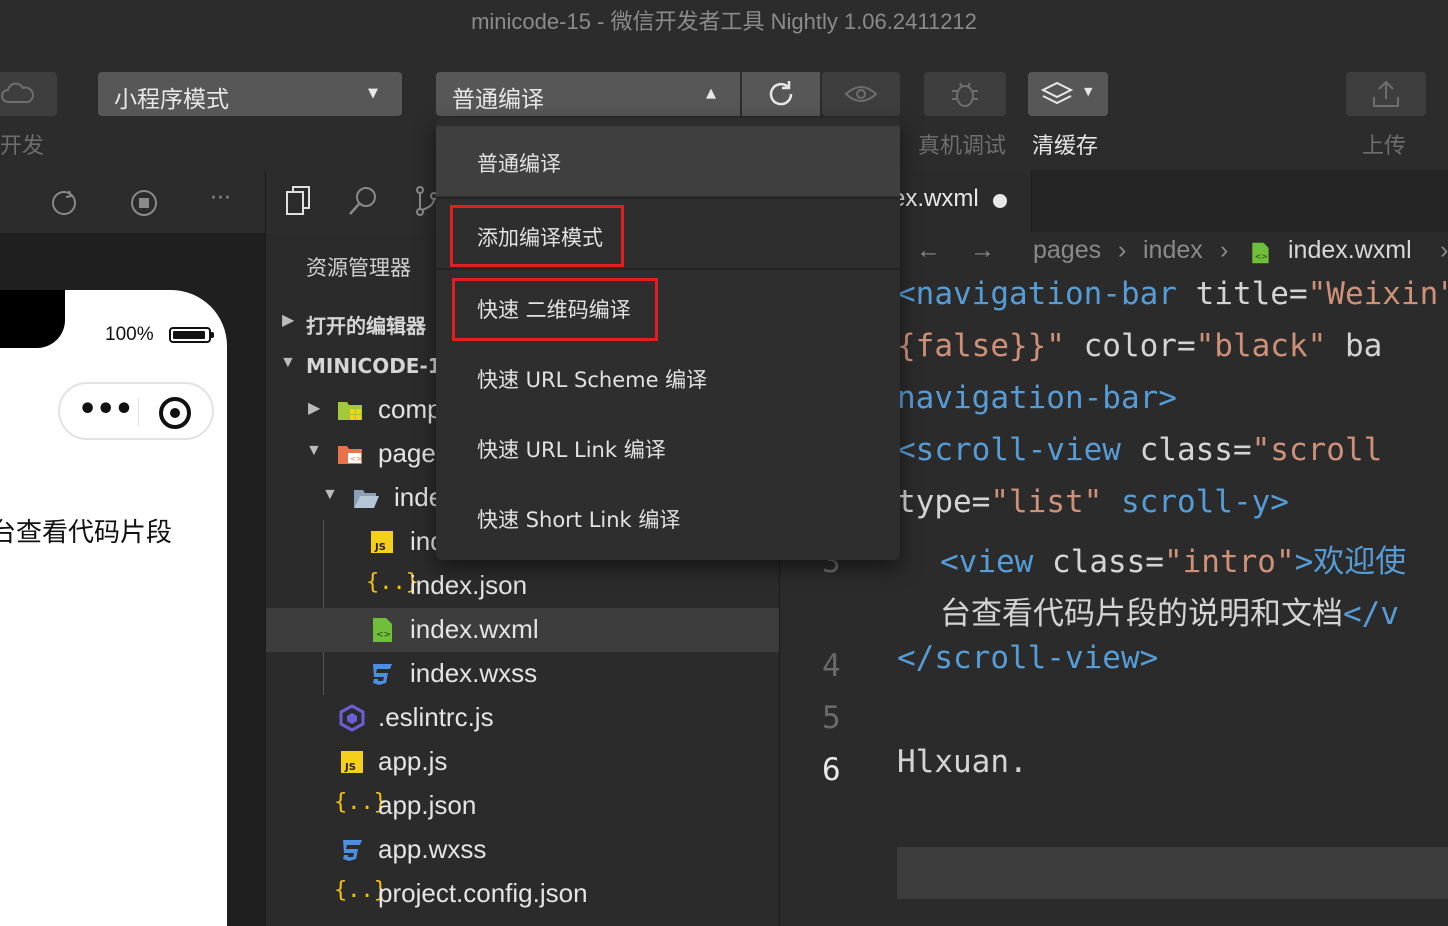 The height and width of the screenshot is (926, 1448). I want to click on unsaved-dot-icon, so click(1000, 201).